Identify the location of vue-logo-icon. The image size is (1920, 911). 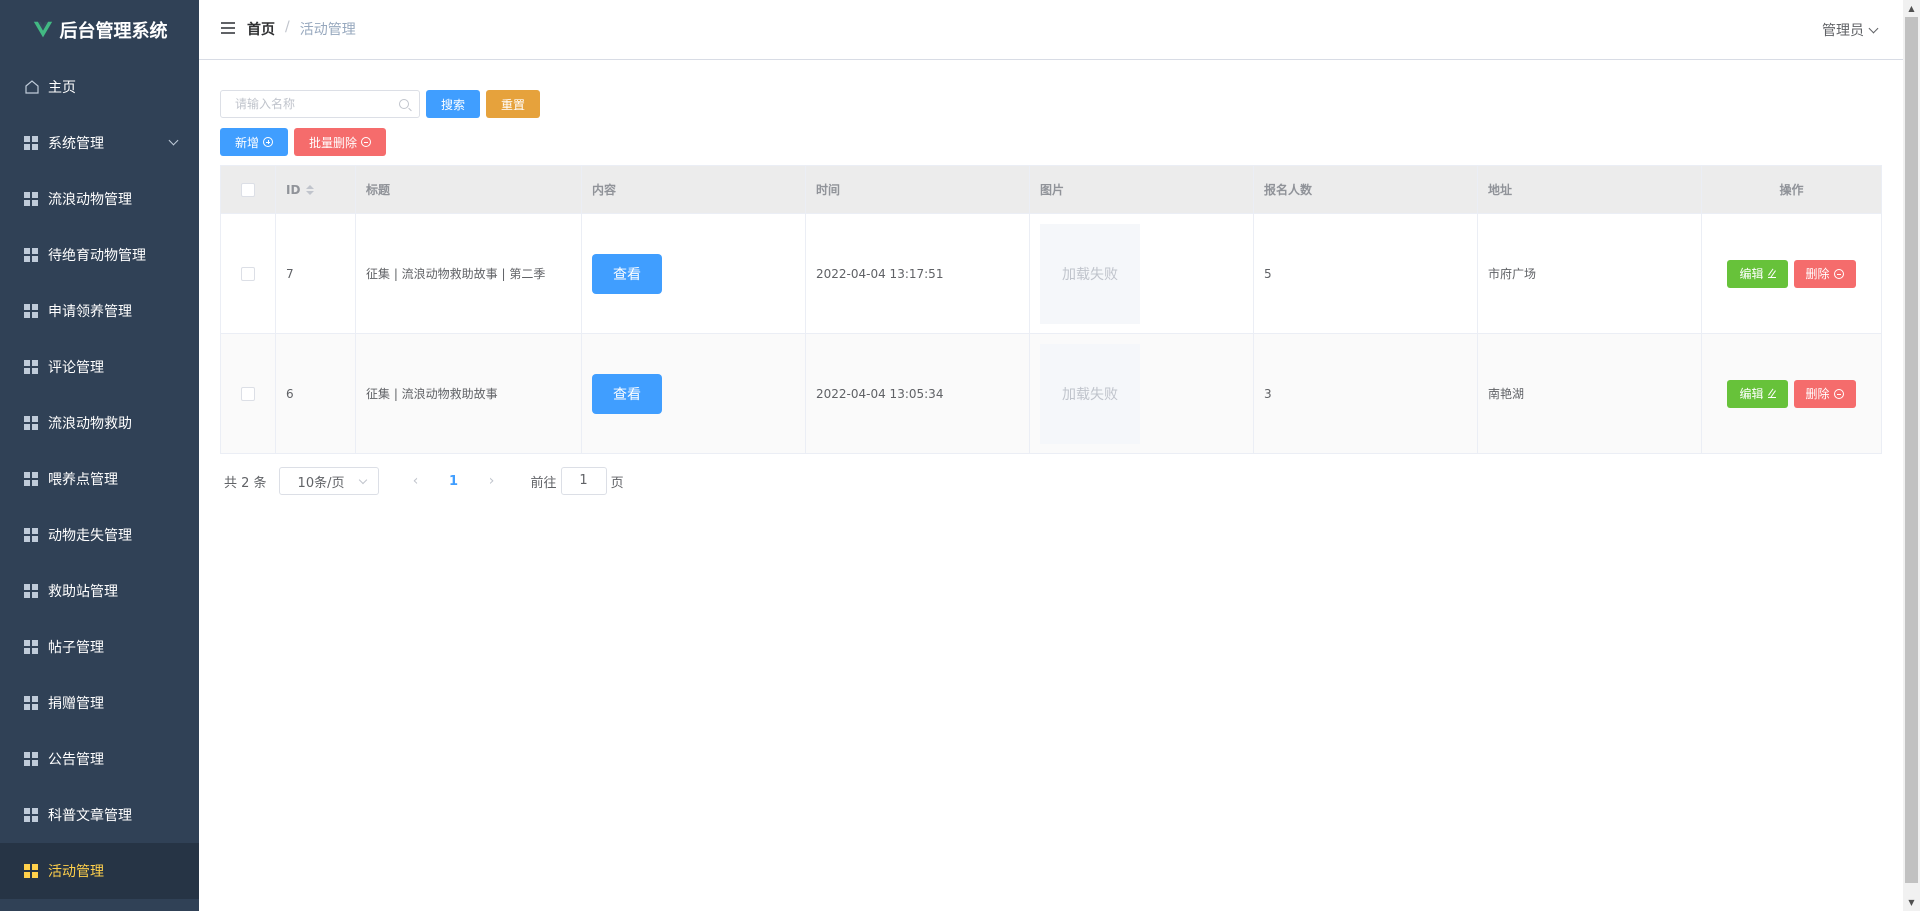
(42, 29).